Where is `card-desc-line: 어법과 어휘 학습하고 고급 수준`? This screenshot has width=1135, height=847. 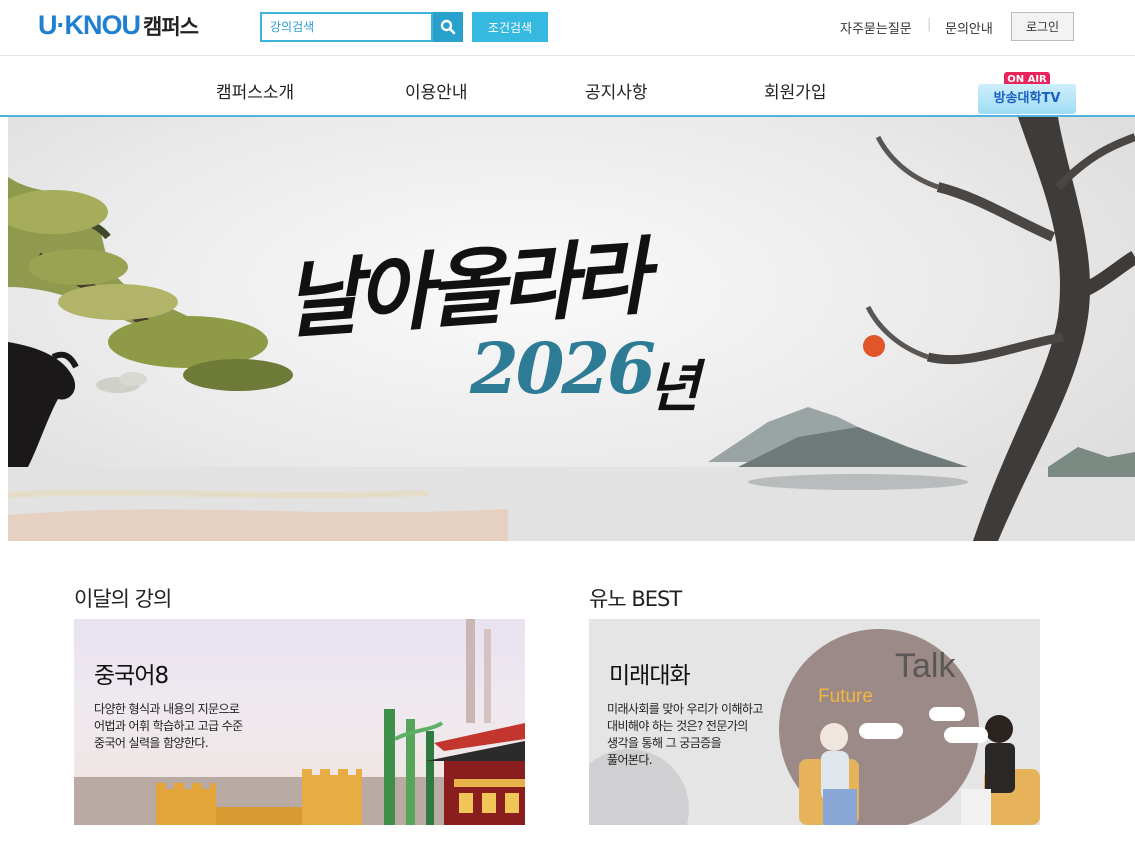 card-desc-line: 어법과 어휘 학습하고 고급 수준 is located at coordinates (168, 726).